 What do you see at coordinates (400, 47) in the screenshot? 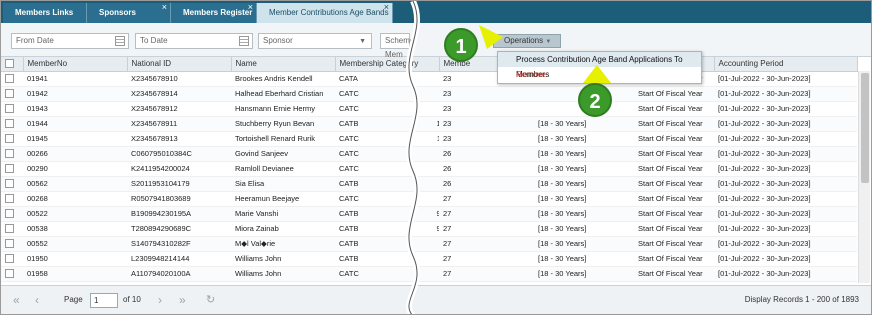
I see `field-placeholder: Scheme Mem` at bounding box center [400, 47].